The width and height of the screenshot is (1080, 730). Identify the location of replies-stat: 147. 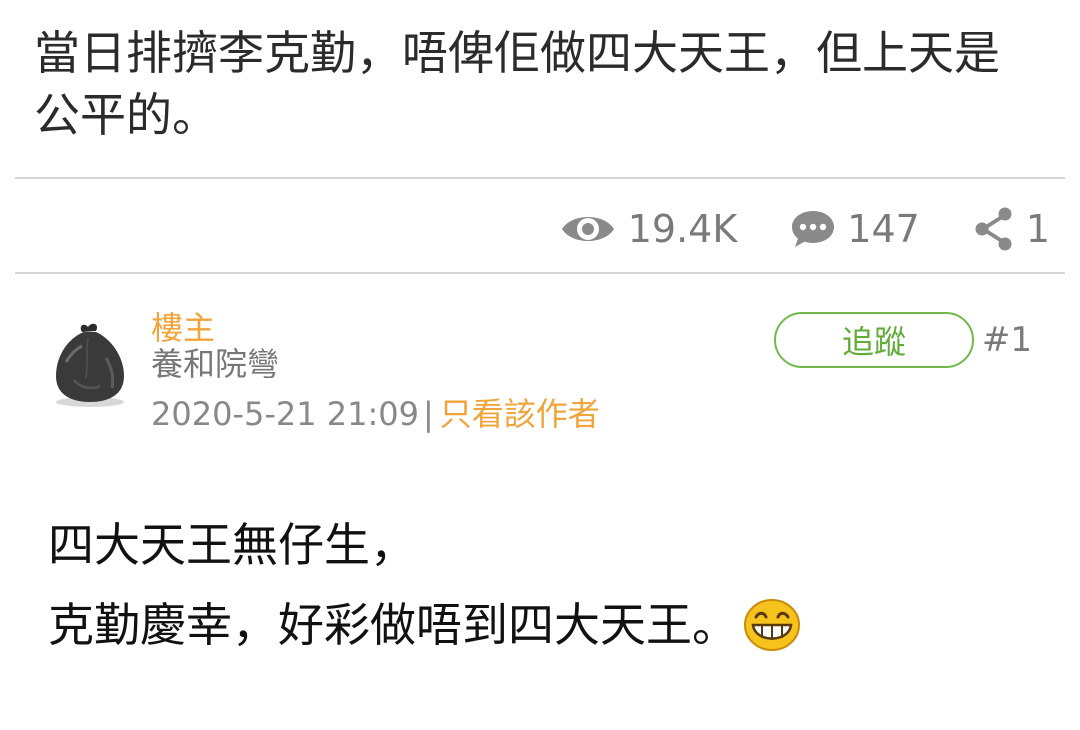
(854, 229).